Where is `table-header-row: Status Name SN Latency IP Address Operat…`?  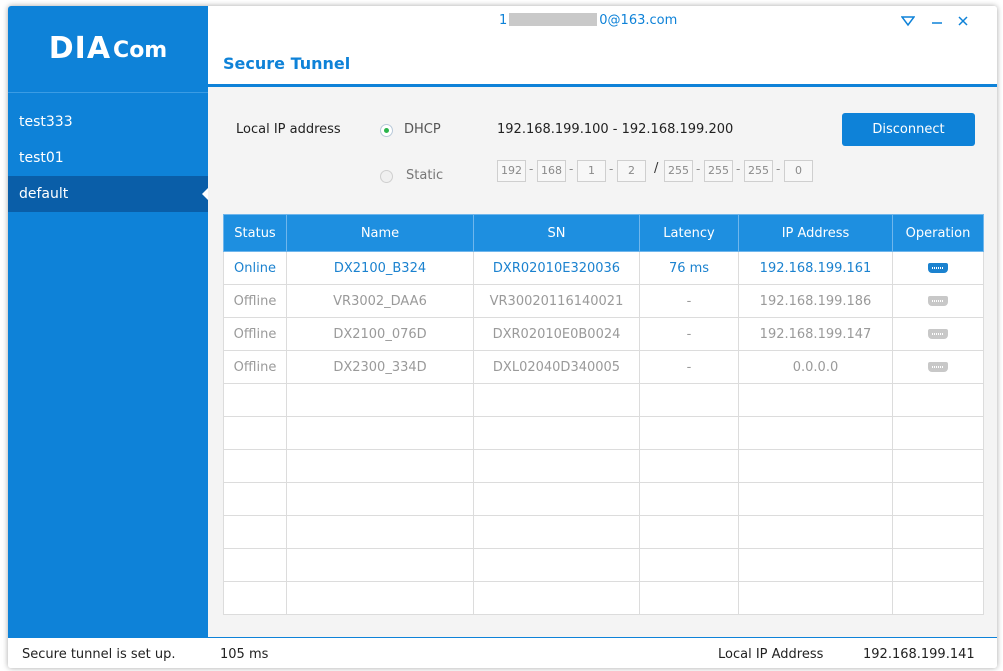 table-header-row: Status Name SN Latency IP Address Operat… is located at coordinates (603, 233).